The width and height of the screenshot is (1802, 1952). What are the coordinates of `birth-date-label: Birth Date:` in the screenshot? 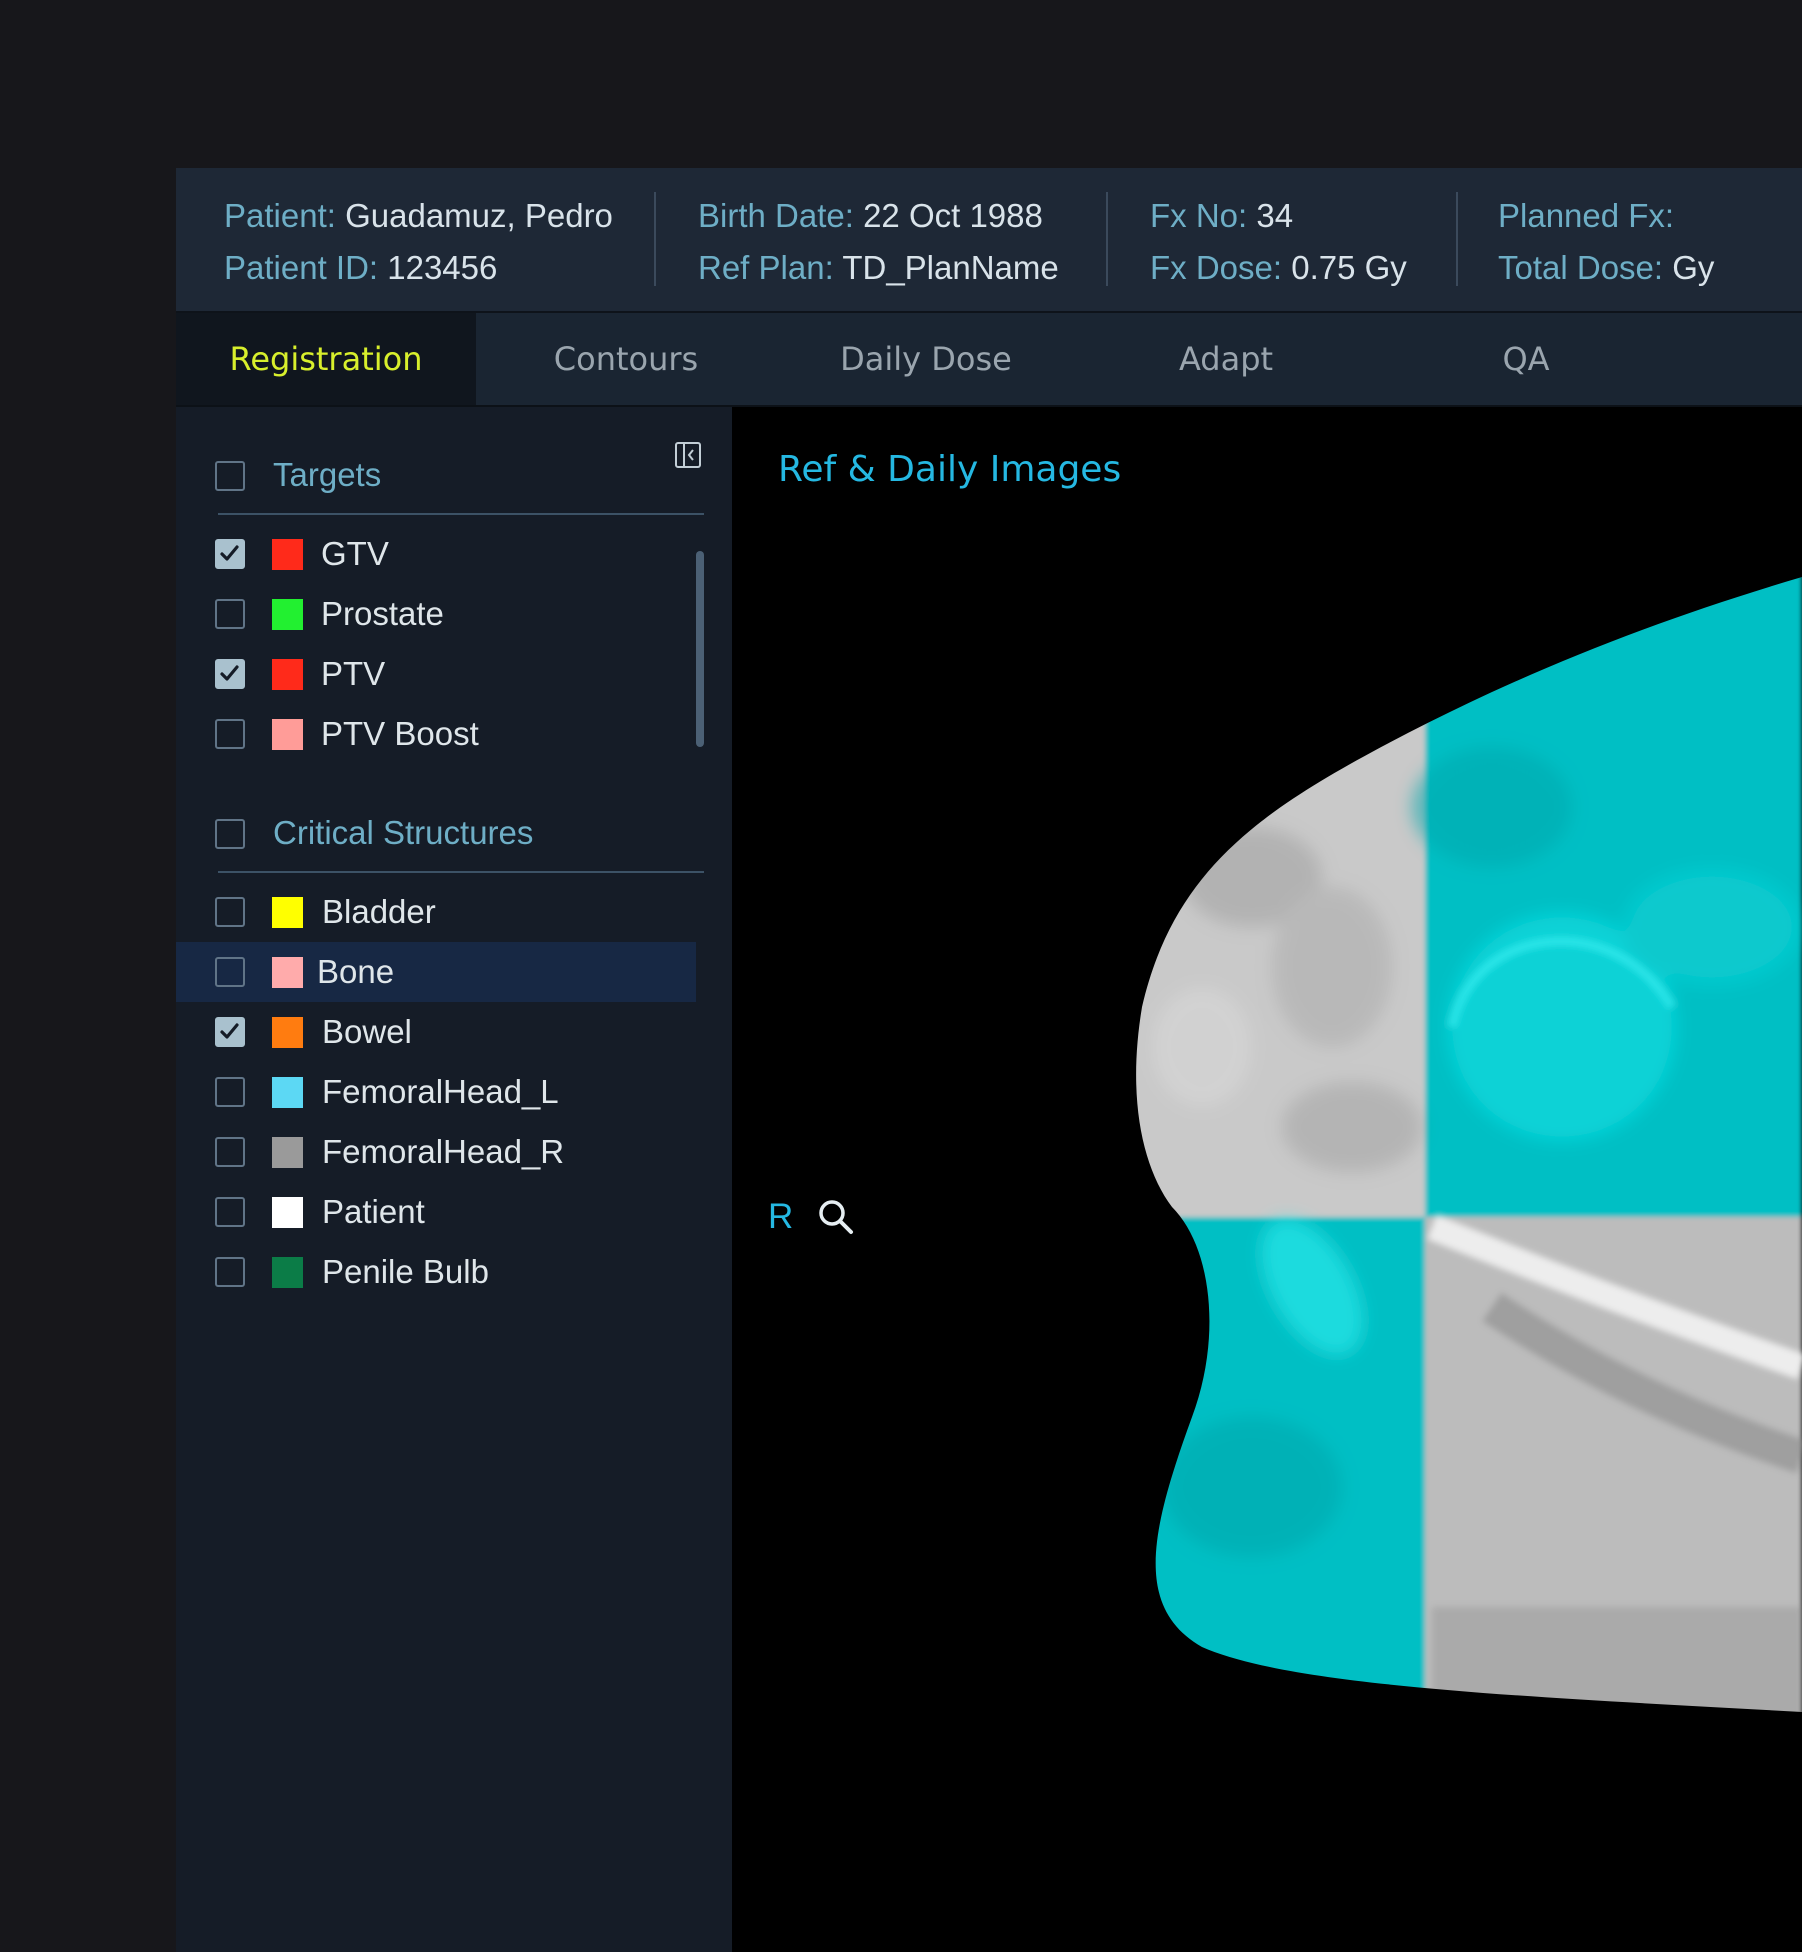 It's located at (776, 215).